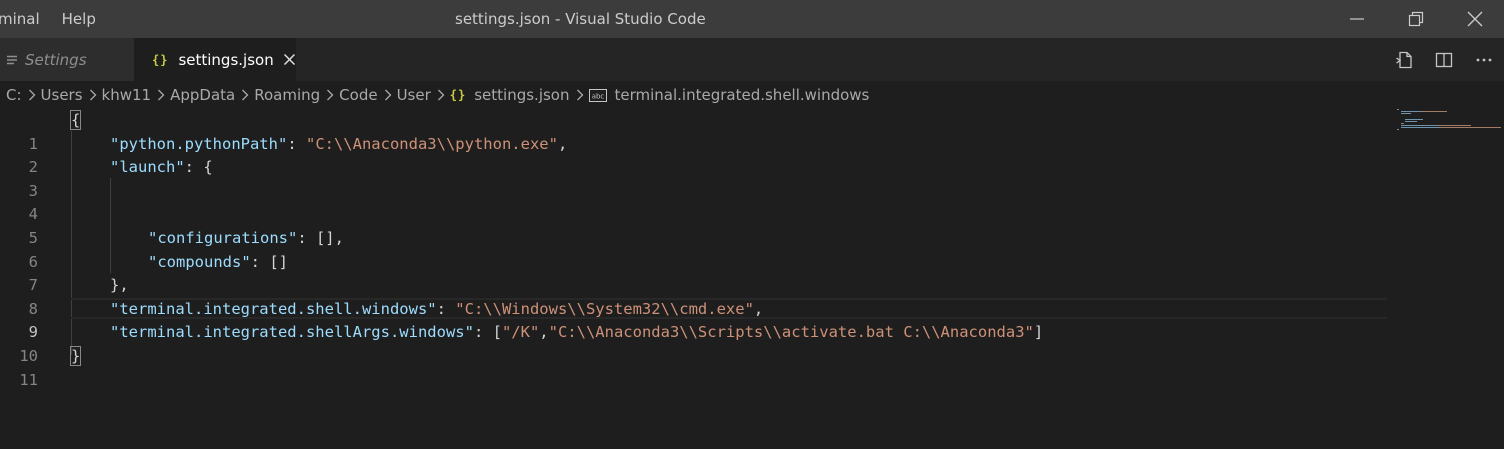  I want to click on svg-text: abc, so click(597, 96).